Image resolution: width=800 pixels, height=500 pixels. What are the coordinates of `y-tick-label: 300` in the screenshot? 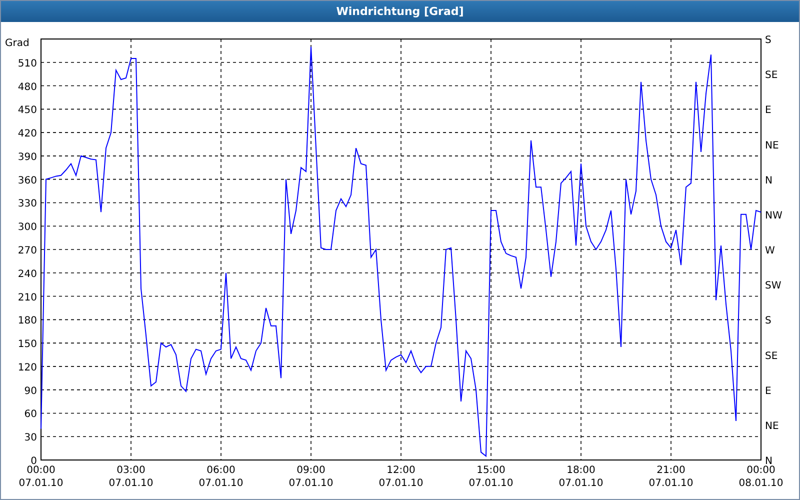 It's located at (27, 228).